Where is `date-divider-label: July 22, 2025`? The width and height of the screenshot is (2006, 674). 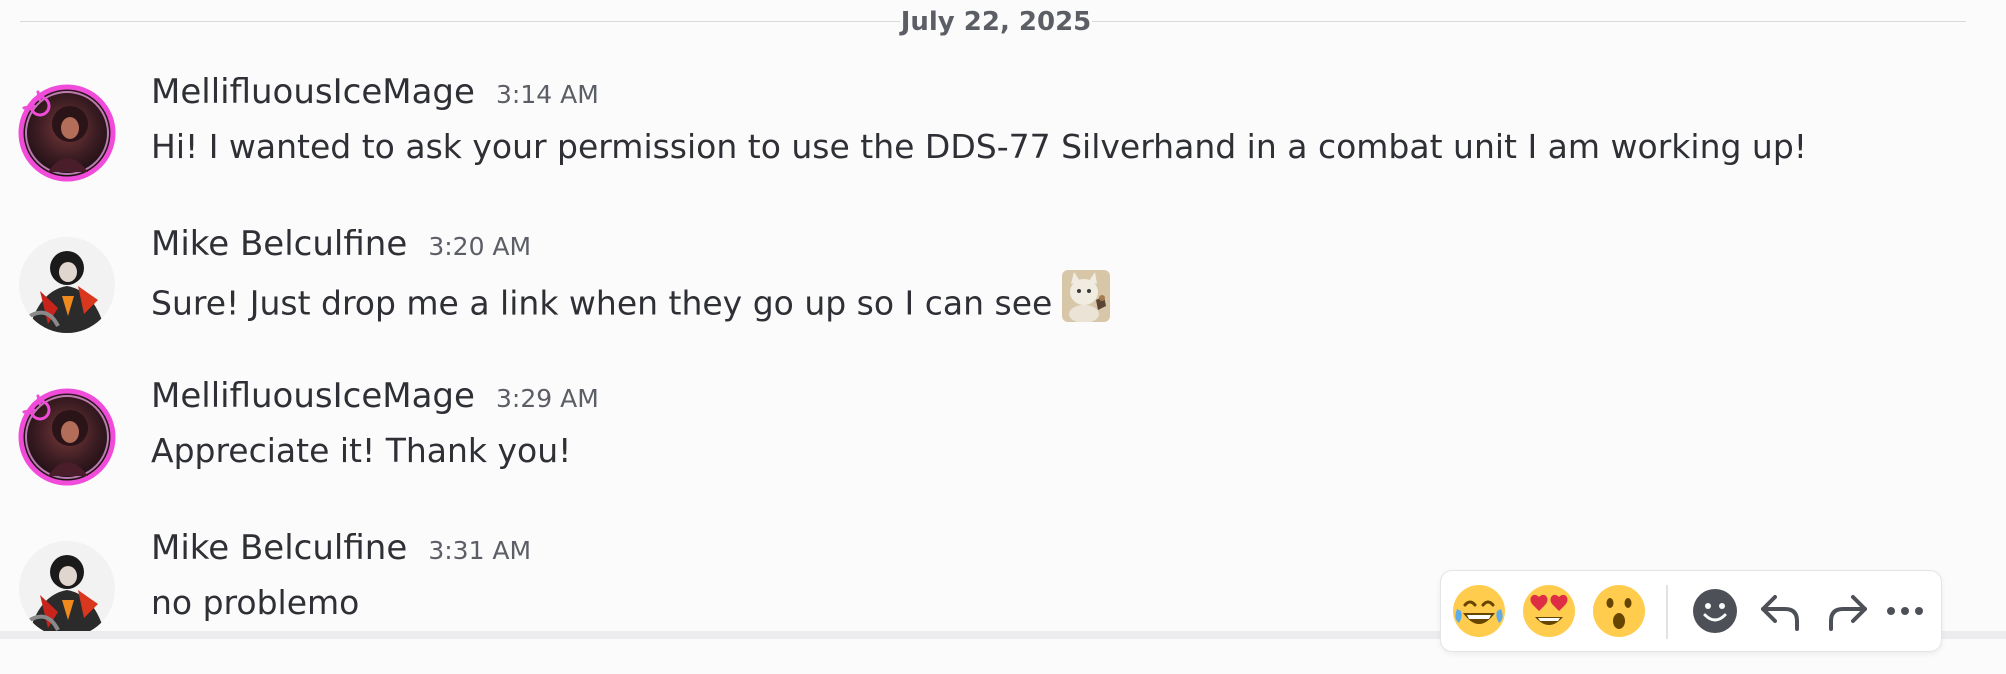 date-divider-label: July 22, 2025 is located at coordinates (996, 22).